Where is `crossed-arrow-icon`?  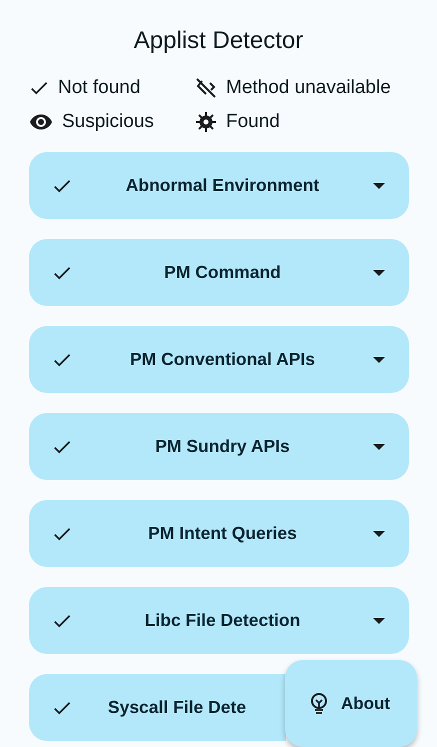 crossed-arrow-icon is located at coordinates (206, 88).